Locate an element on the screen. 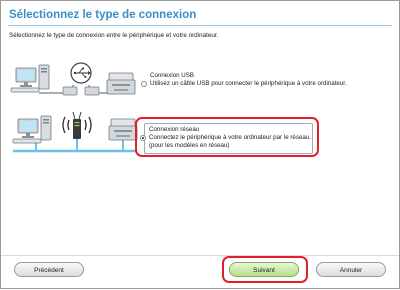 The width and height of the screenshot is (400, 290). router-icon is located at coordinates (77, 125).